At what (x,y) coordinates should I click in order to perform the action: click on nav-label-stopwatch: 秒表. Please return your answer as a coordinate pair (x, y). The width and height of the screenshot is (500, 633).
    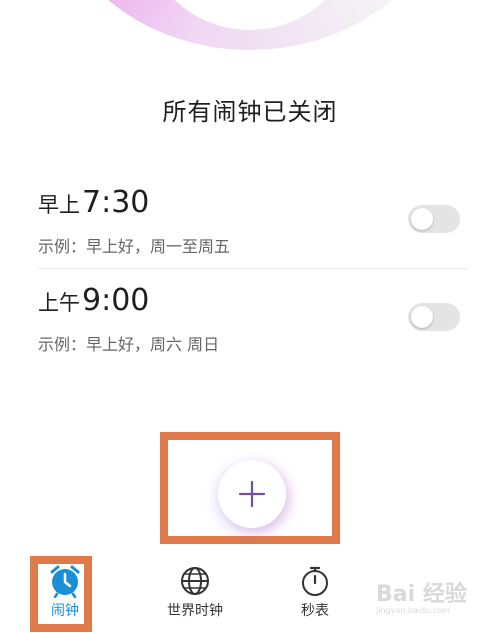
    Looking at the image, I should click on (315, 611).